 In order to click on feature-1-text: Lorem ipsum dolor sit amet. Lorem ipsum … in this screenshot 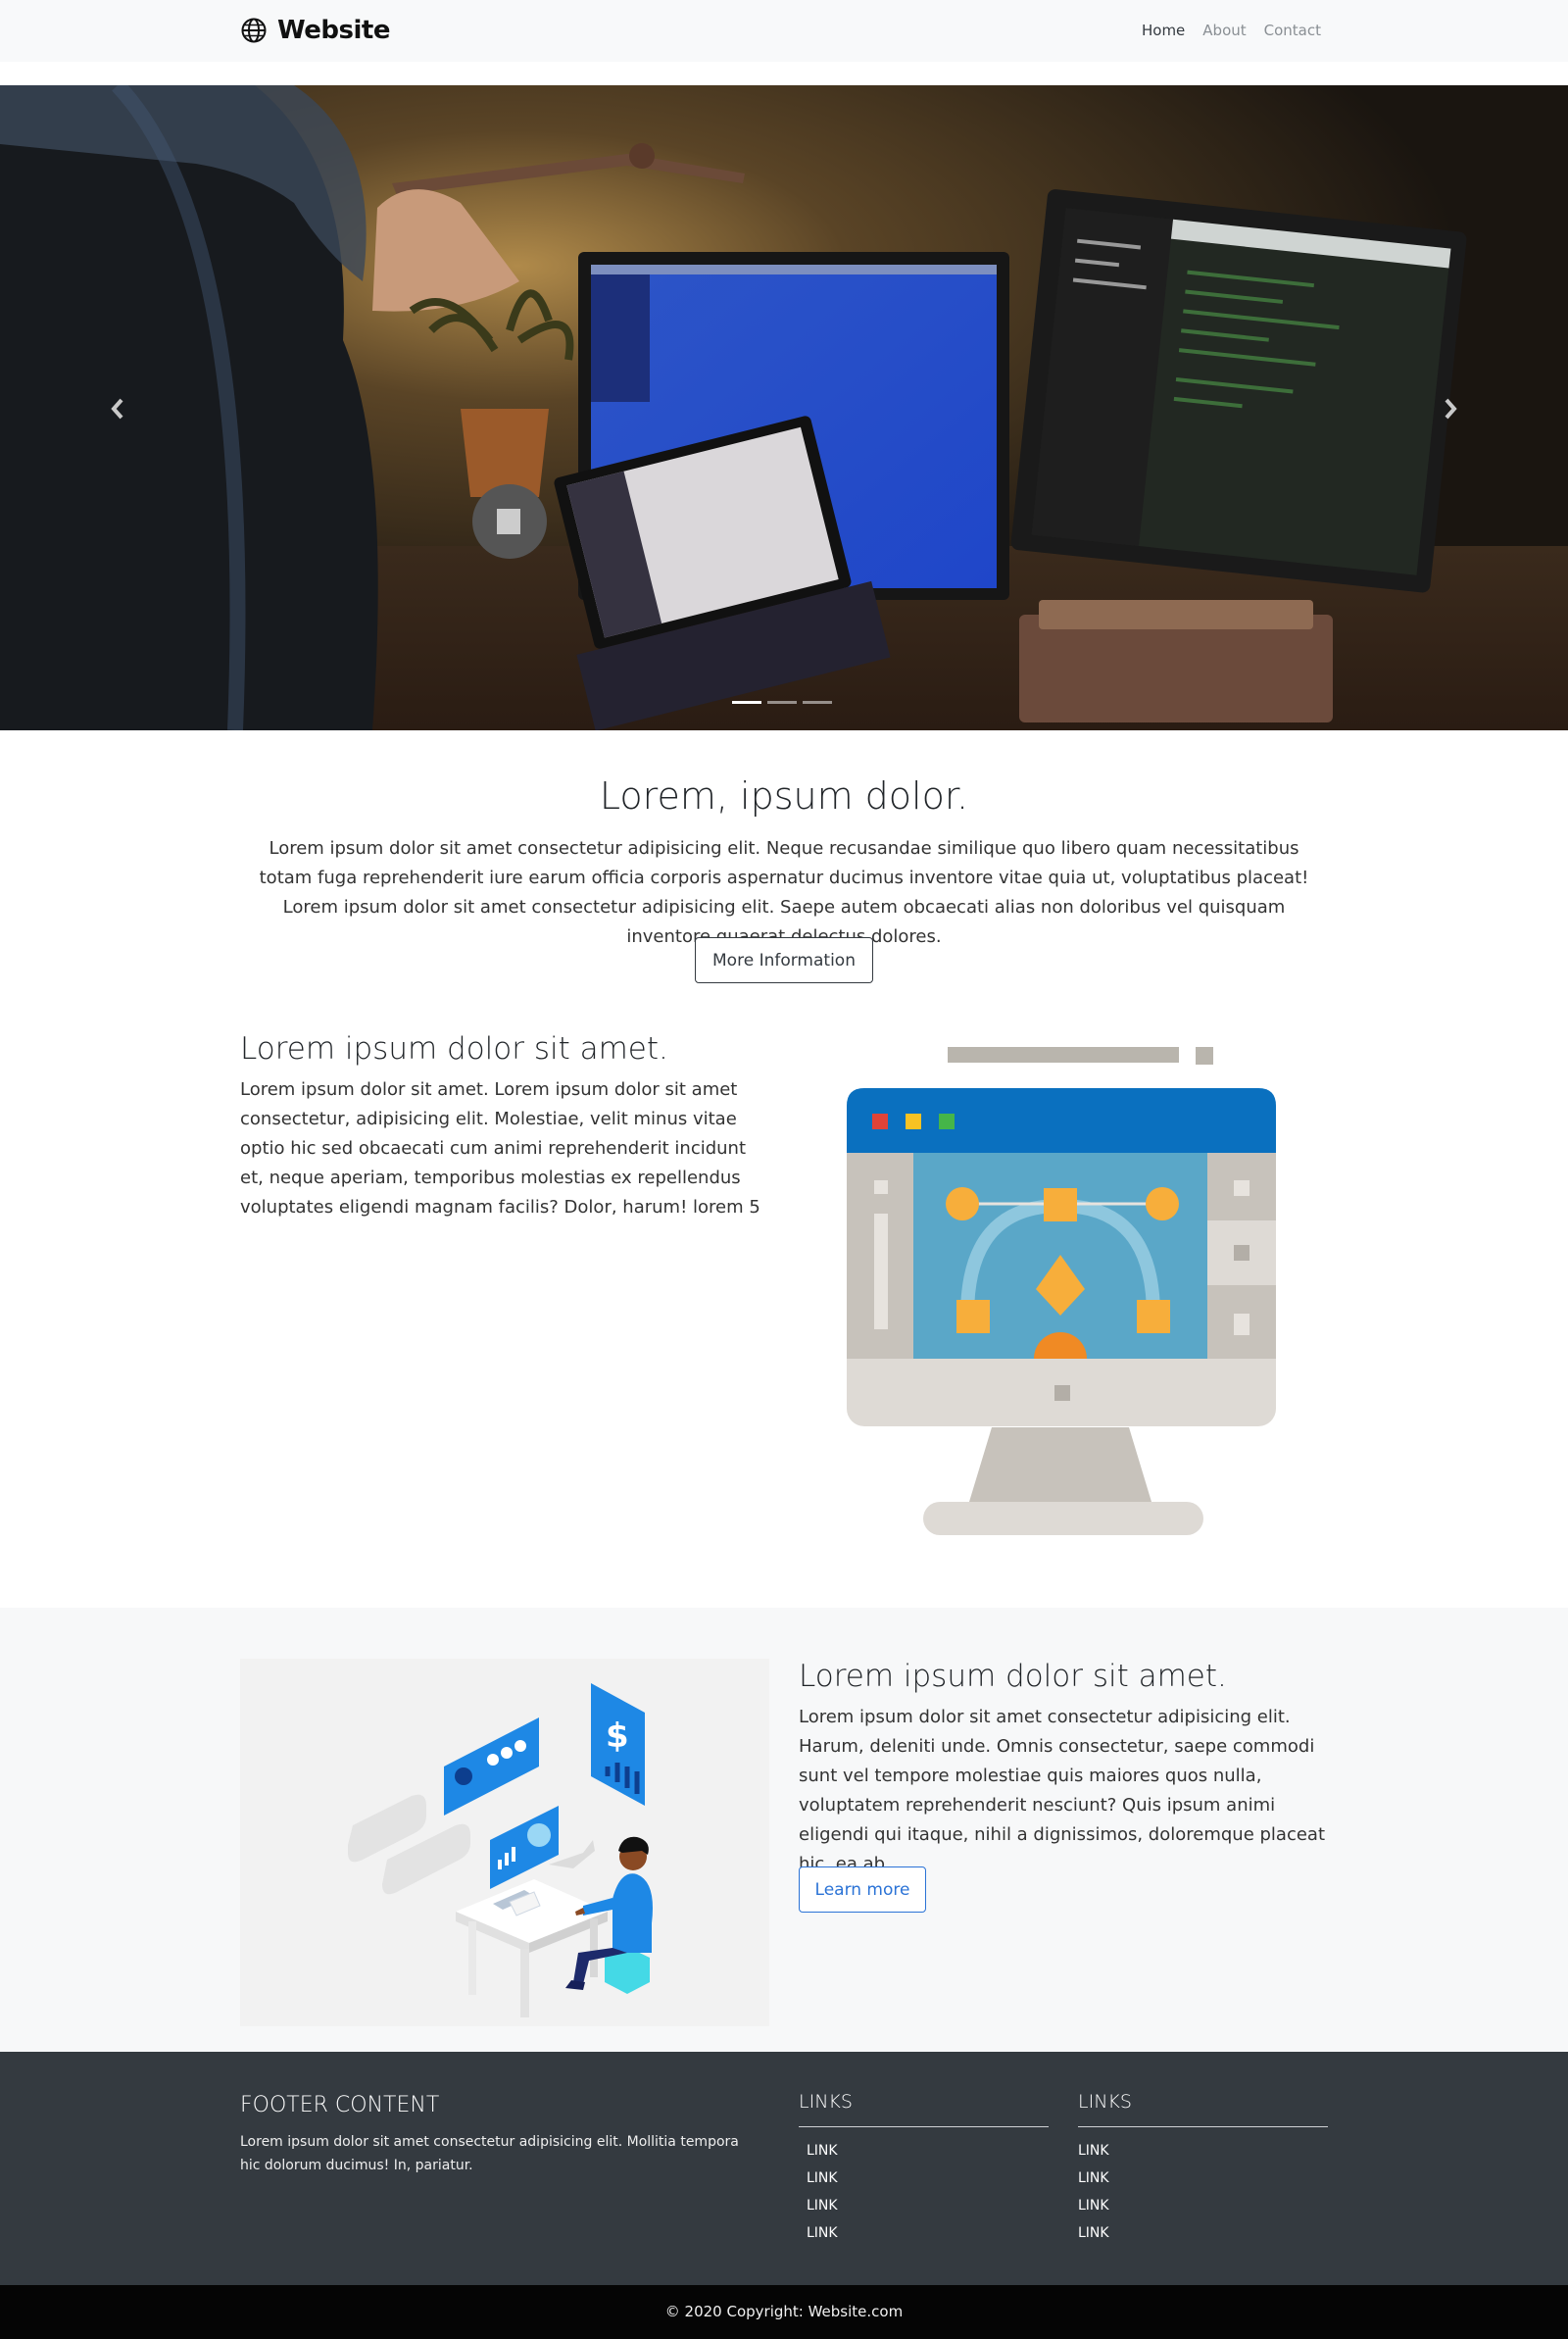, I will do `click(500, 1148)`.